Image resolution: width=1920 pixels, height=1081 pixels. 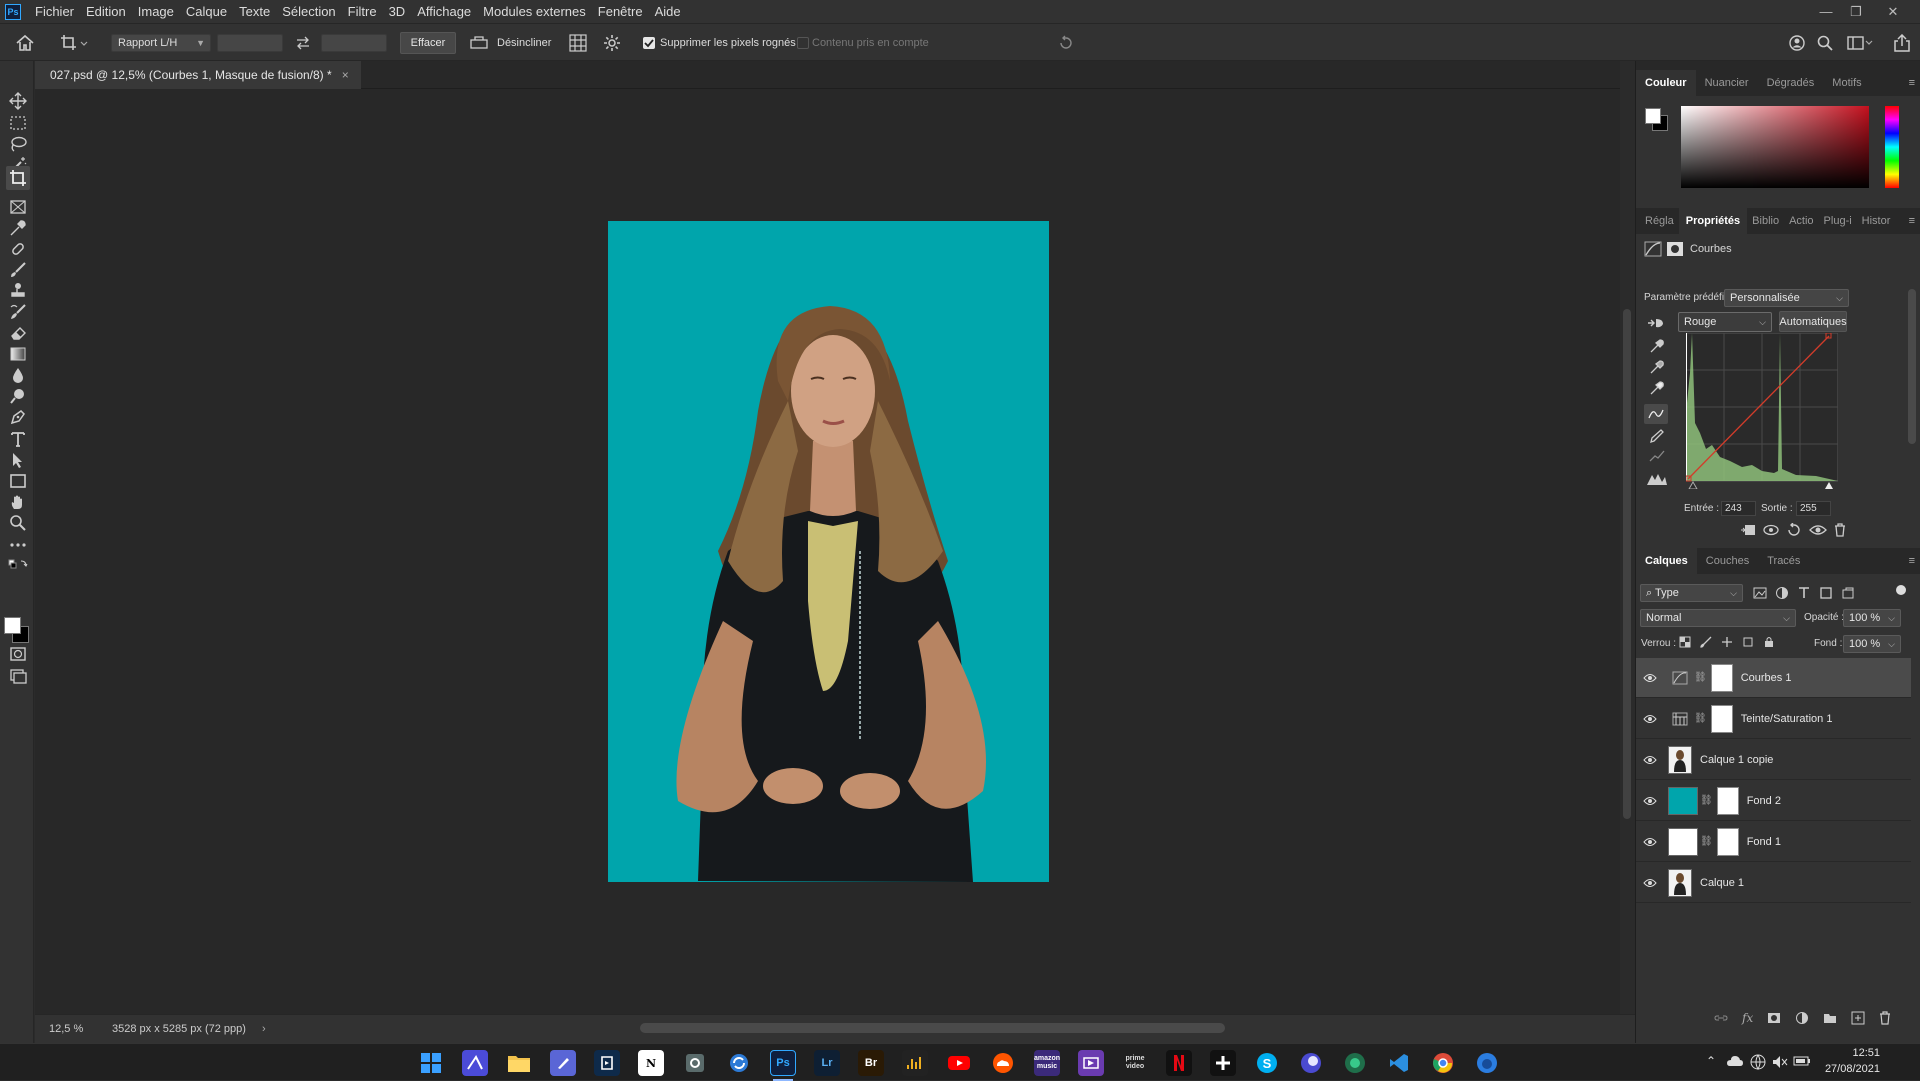 What do you see at coordinates (1840, 530) in the screenshot?
I see `delete-adjustment-icon` at bounding box center [1840, 530].